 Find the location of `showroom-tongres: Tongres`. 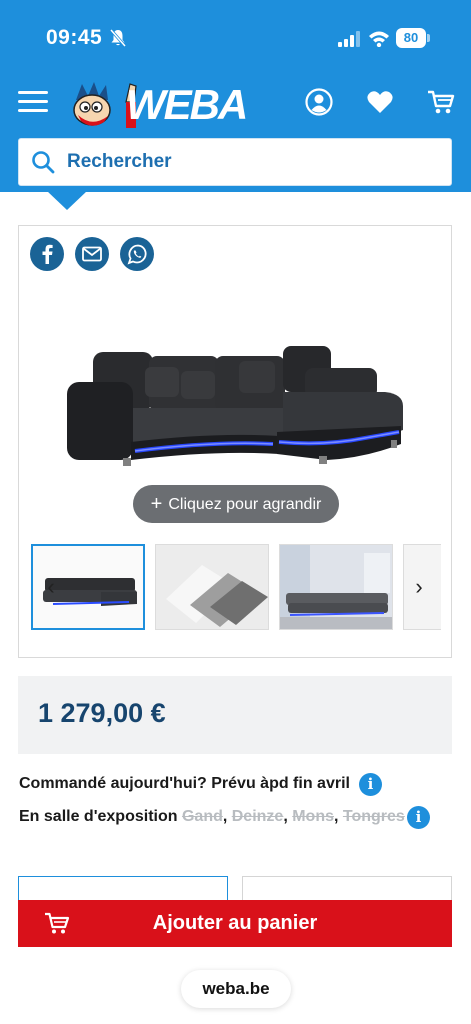

showroom-tongres: Tongres is located at coordinates (373, 816).